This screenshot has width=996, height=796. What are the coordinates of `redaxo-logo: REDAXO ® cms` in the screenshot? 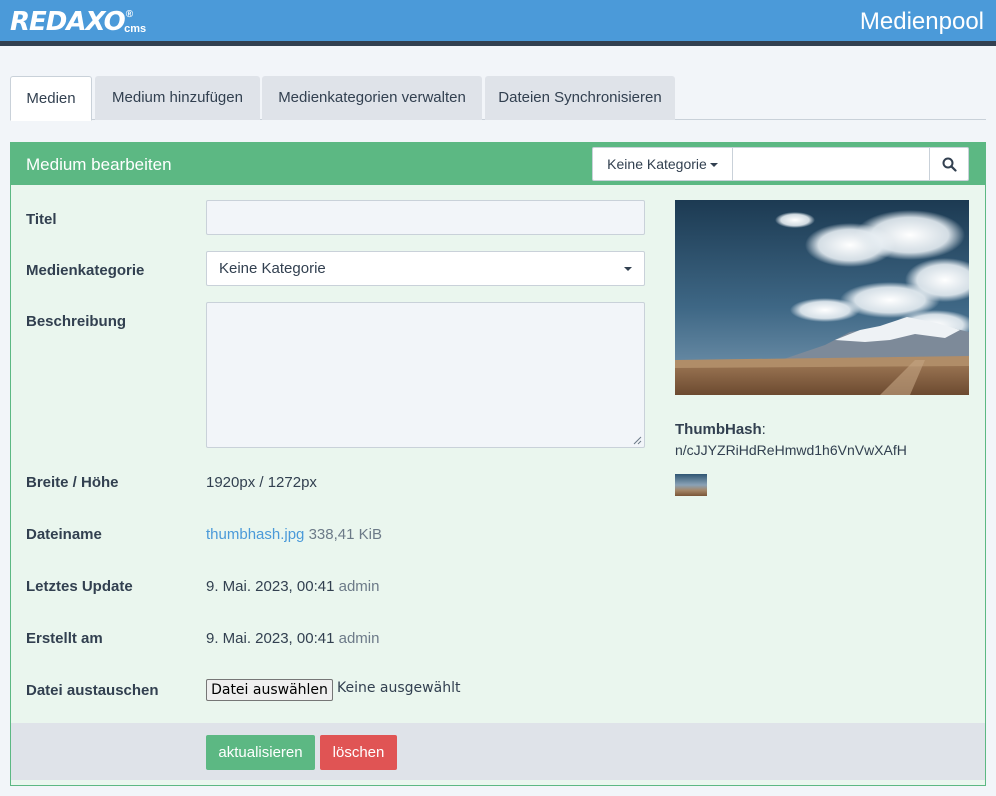 It's located at (78, 22).